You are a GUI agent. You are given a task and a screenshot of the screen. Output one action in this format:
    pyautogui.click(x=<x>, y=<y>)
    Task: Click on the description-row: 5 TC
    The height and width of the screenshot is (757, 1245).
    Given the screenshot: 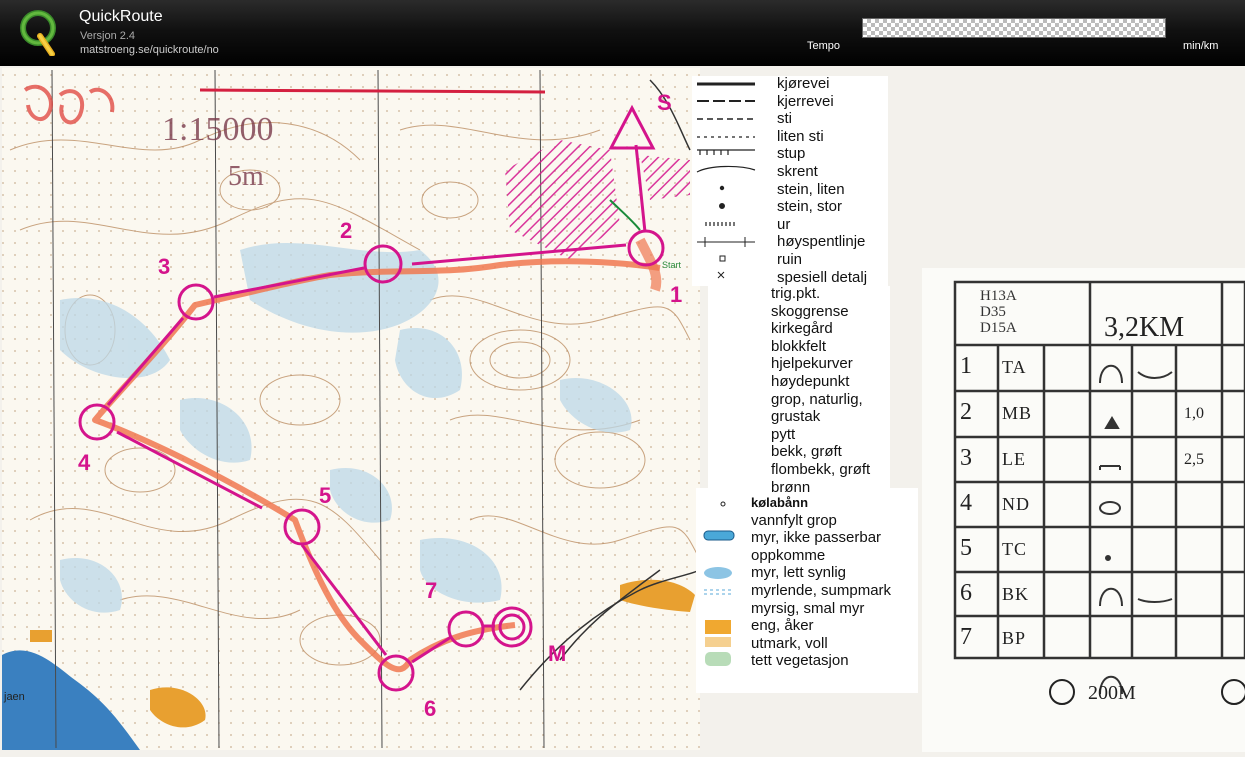 What is the action you would take?
    pyautogui.click(x=1083, y=549)
    